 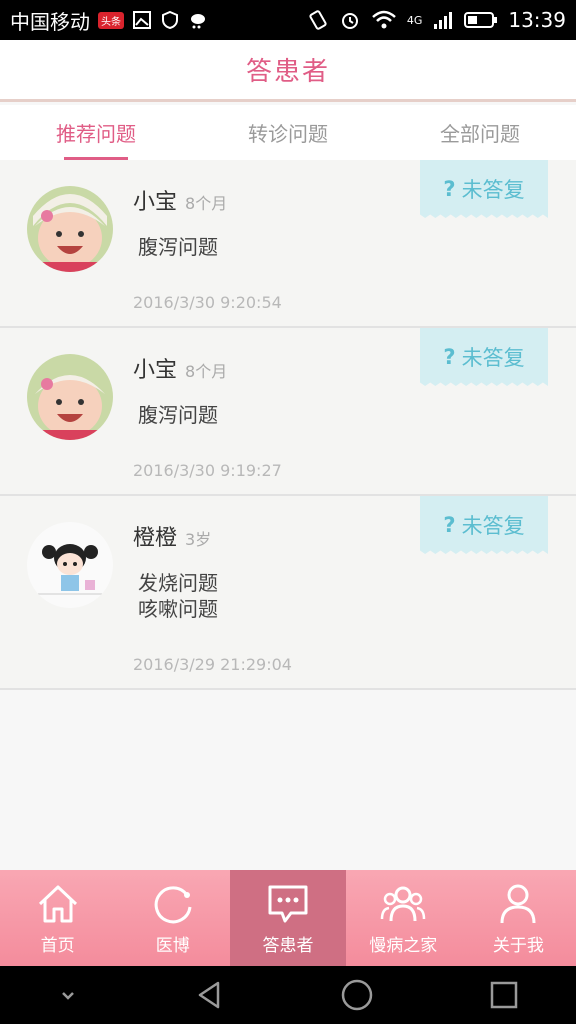 I want to click on clock-label: 13:39, so click(x=537, y=20).